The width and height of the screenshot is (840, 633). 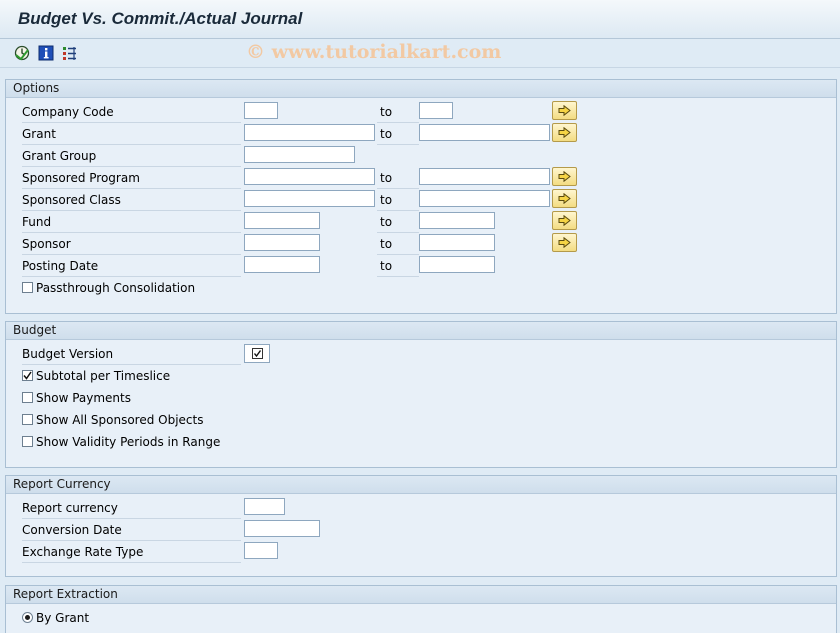 What do you see at coordinates (131, 222) in the screenshot?
I see `fund-label: Fund` at bounding box center [131, 222].